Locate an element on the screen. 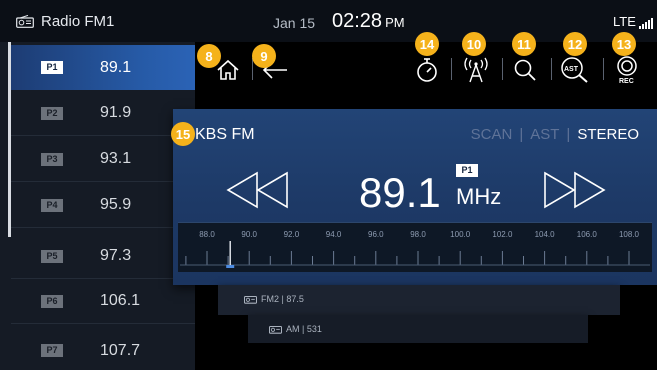 Image resolution: width=657 pixels, height=370 pixels. antenna-button is located at coordinates (476, 70).